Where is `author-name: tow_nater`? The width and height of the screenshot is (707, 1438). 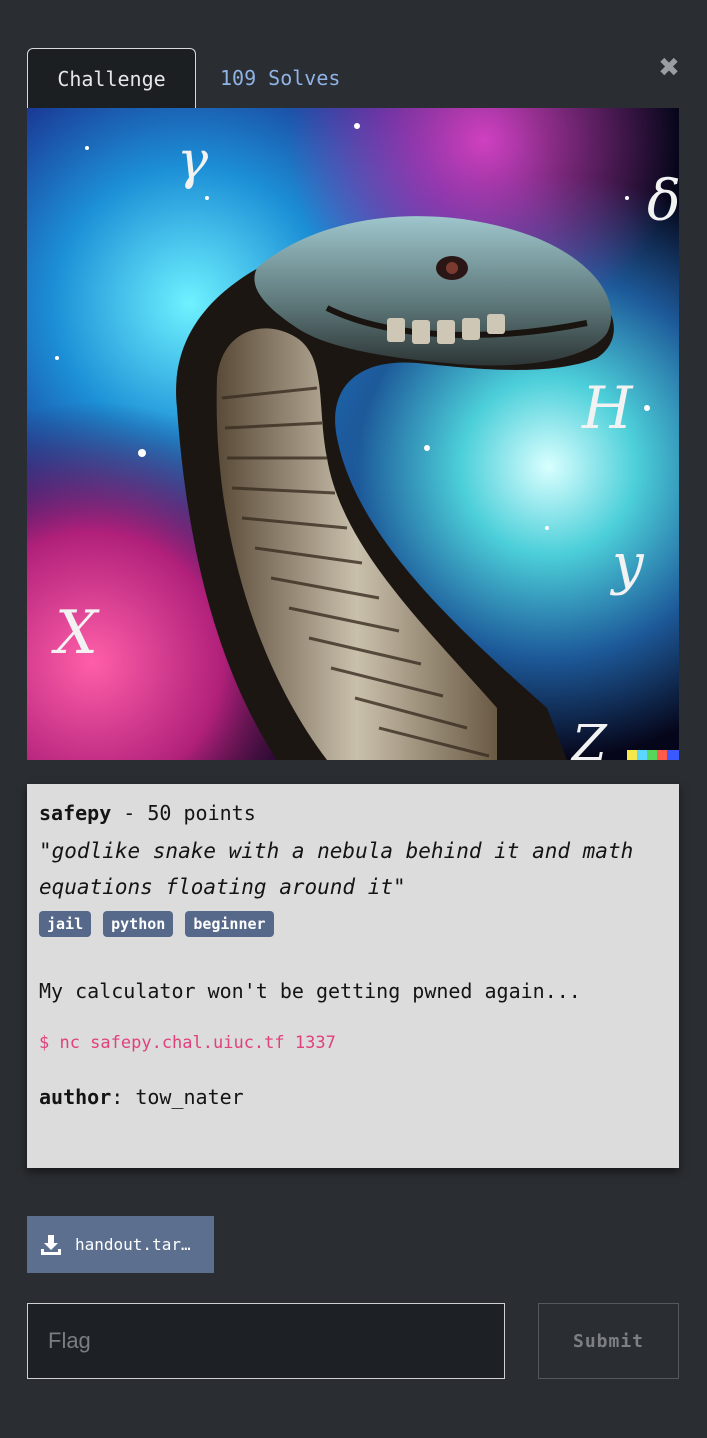 author-name: tow_nater is located at coordinates (189, 1097).